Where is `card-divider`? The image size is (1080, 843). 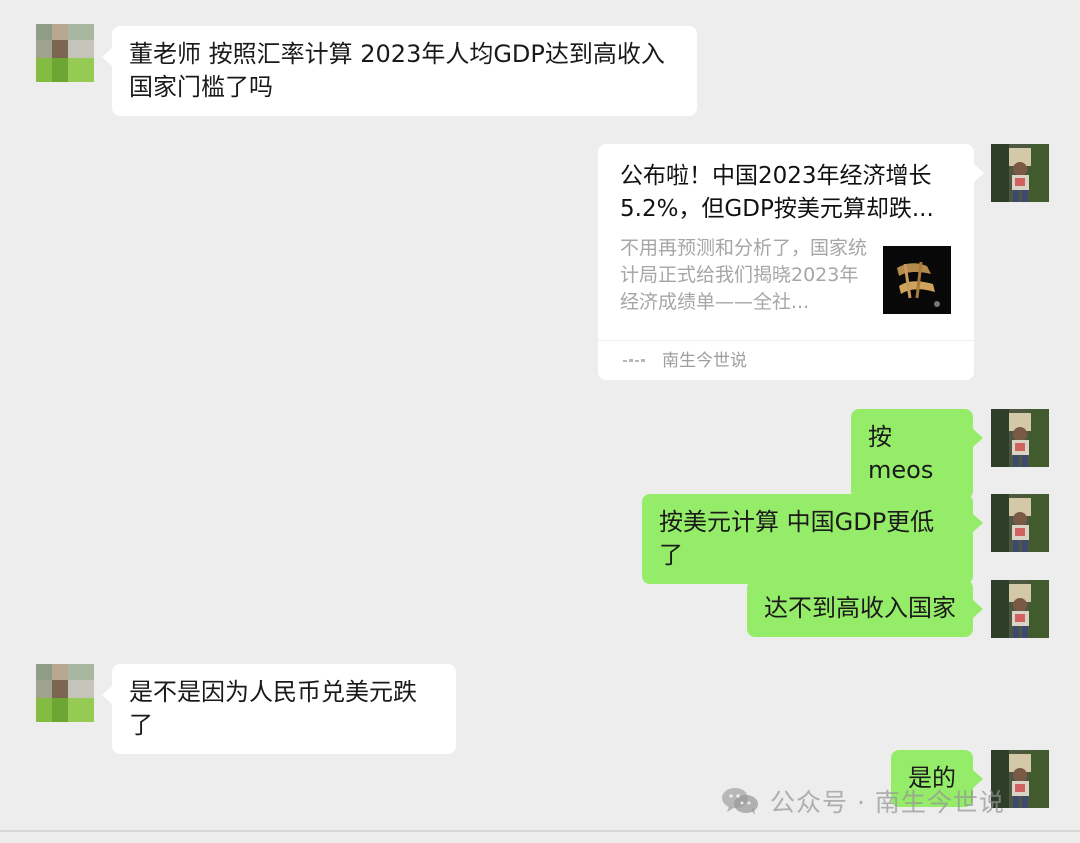 card-divider is located at coordinates (786, 340).